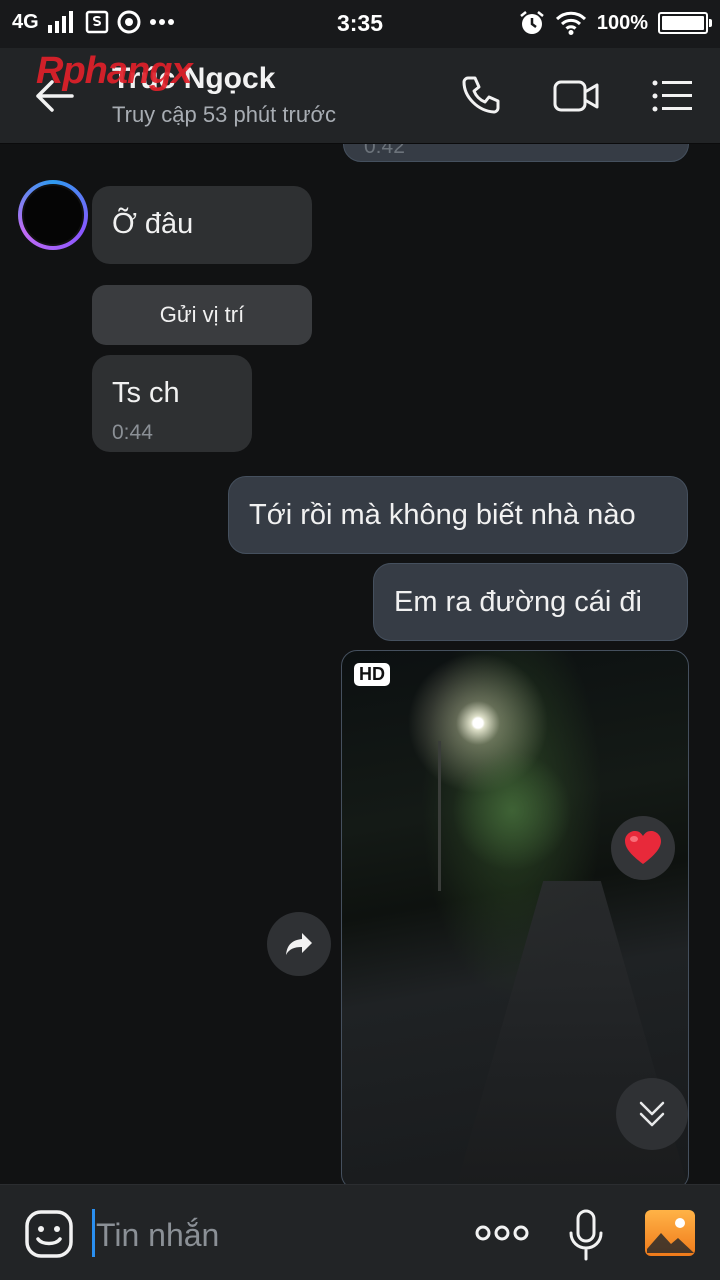  What do you see at coordinates (360, 24) in the screenshot?
I see `status-bar: 4G 3:35 100%` at bounding box center [360, 24].